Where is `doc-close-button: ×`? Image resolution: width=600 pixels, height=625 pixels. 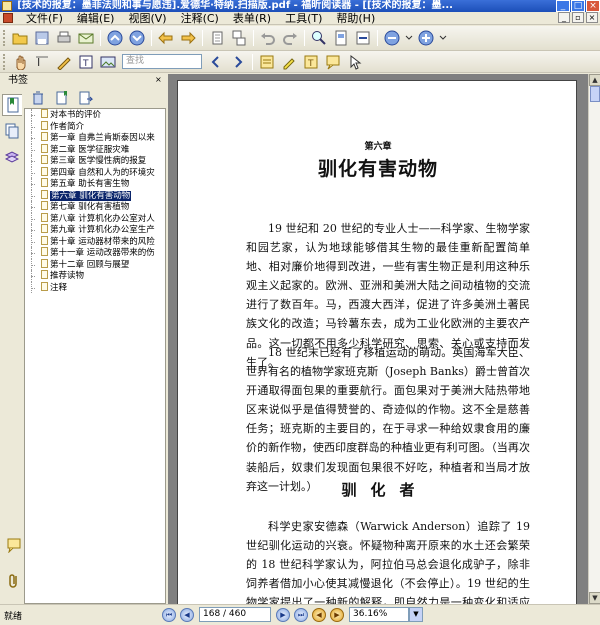
doc-close-button: × is located at coordinates (592, 17).